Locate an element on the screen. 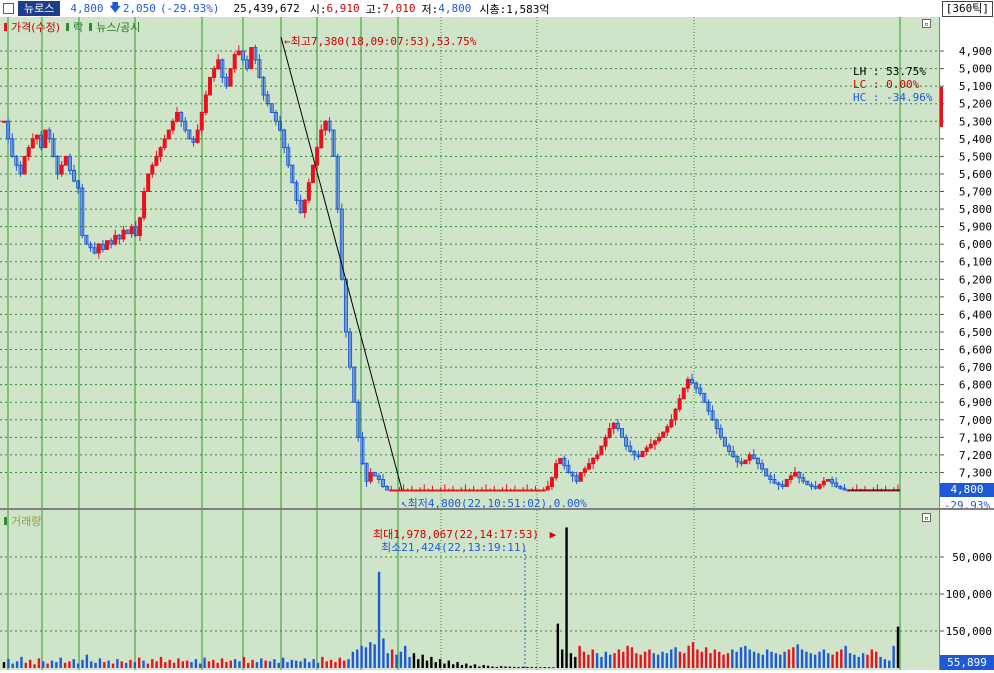 This screenshot has height=673, width=994. low-value: 4,800 is located at coordinates (455, 8).